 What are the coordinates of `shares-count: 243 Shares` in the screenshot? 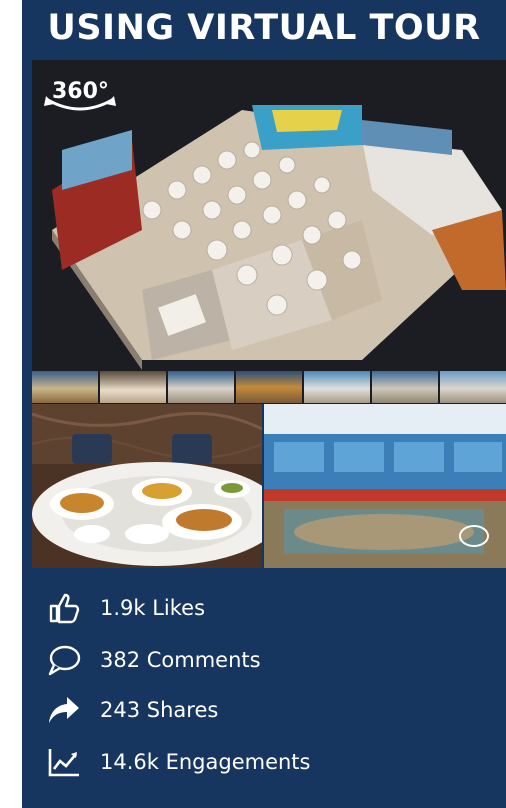 It's located at (159, 710).